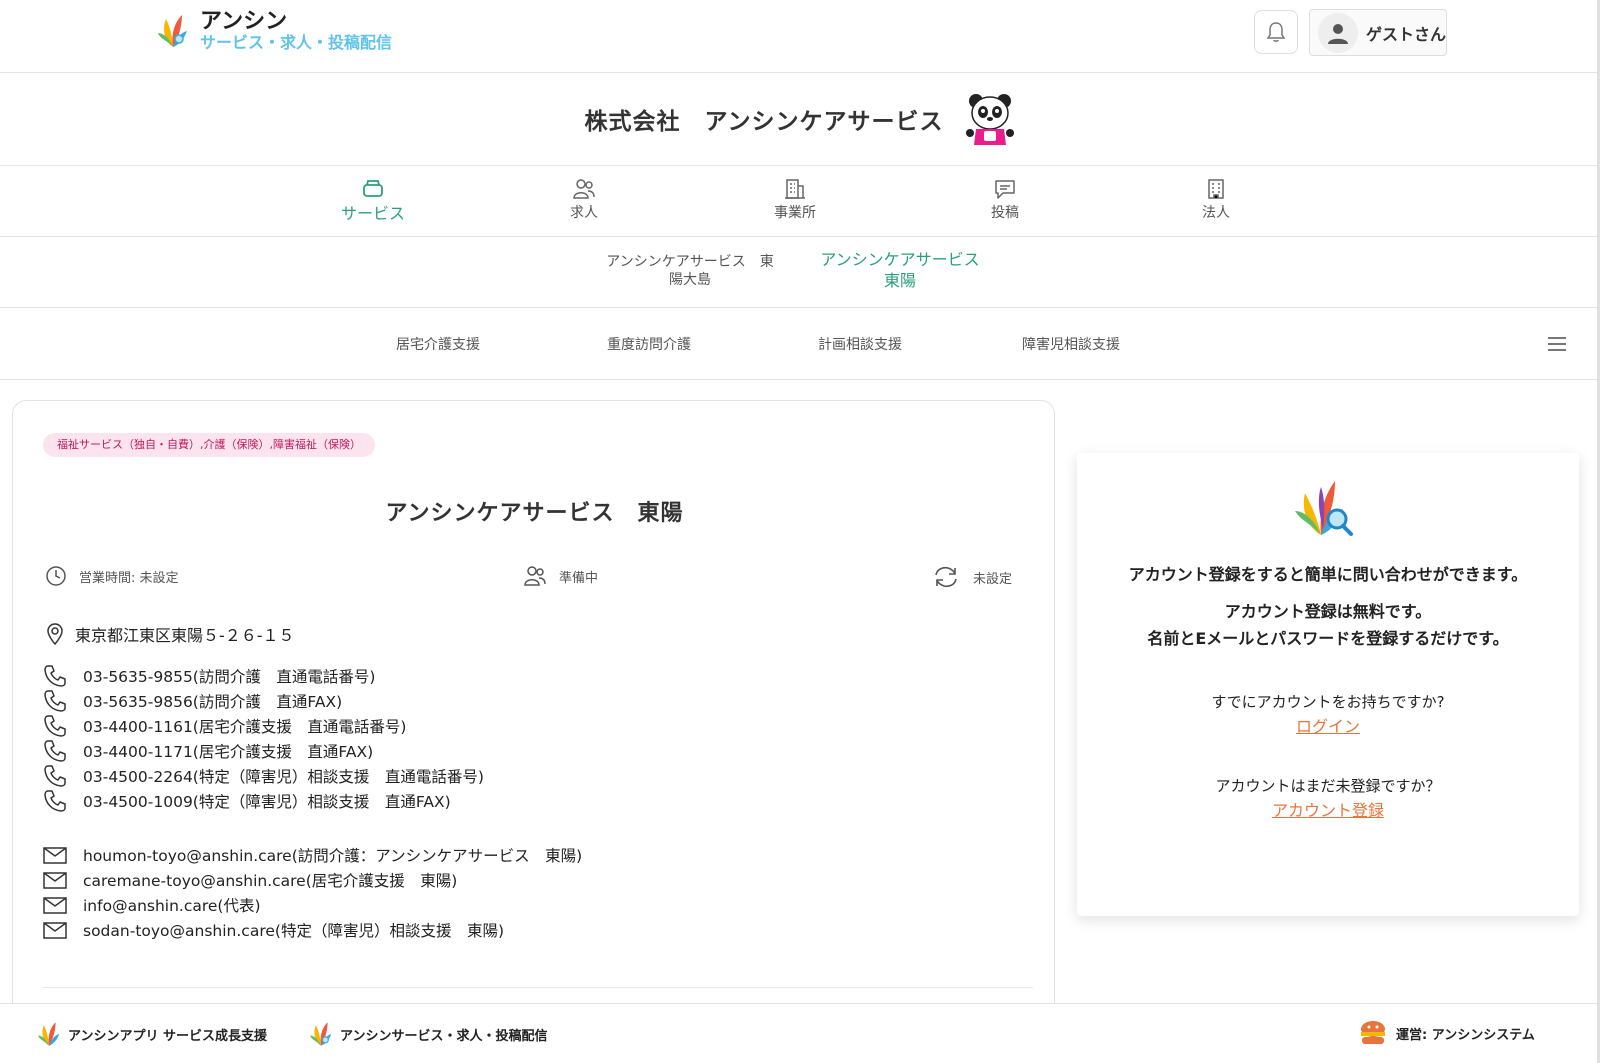 This screenshot has width=1600, height=1063. I want to click on divider, so click(538, 987).